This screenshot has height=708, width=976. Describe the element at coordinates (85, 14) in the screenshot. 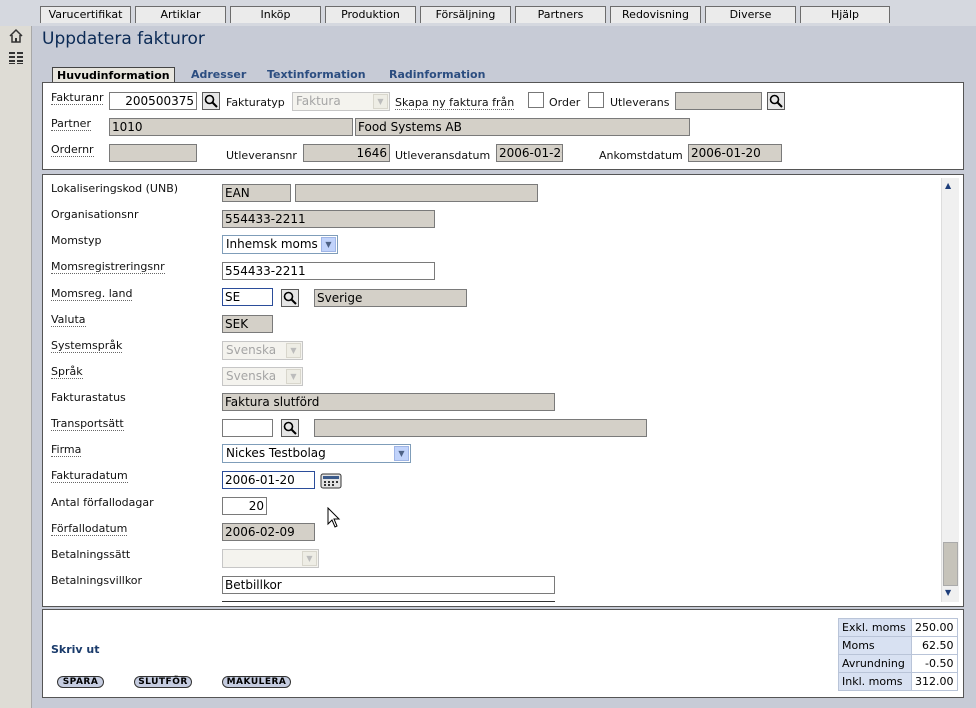

I see `menu-varucertifikat: Varucertifikat` at that location.